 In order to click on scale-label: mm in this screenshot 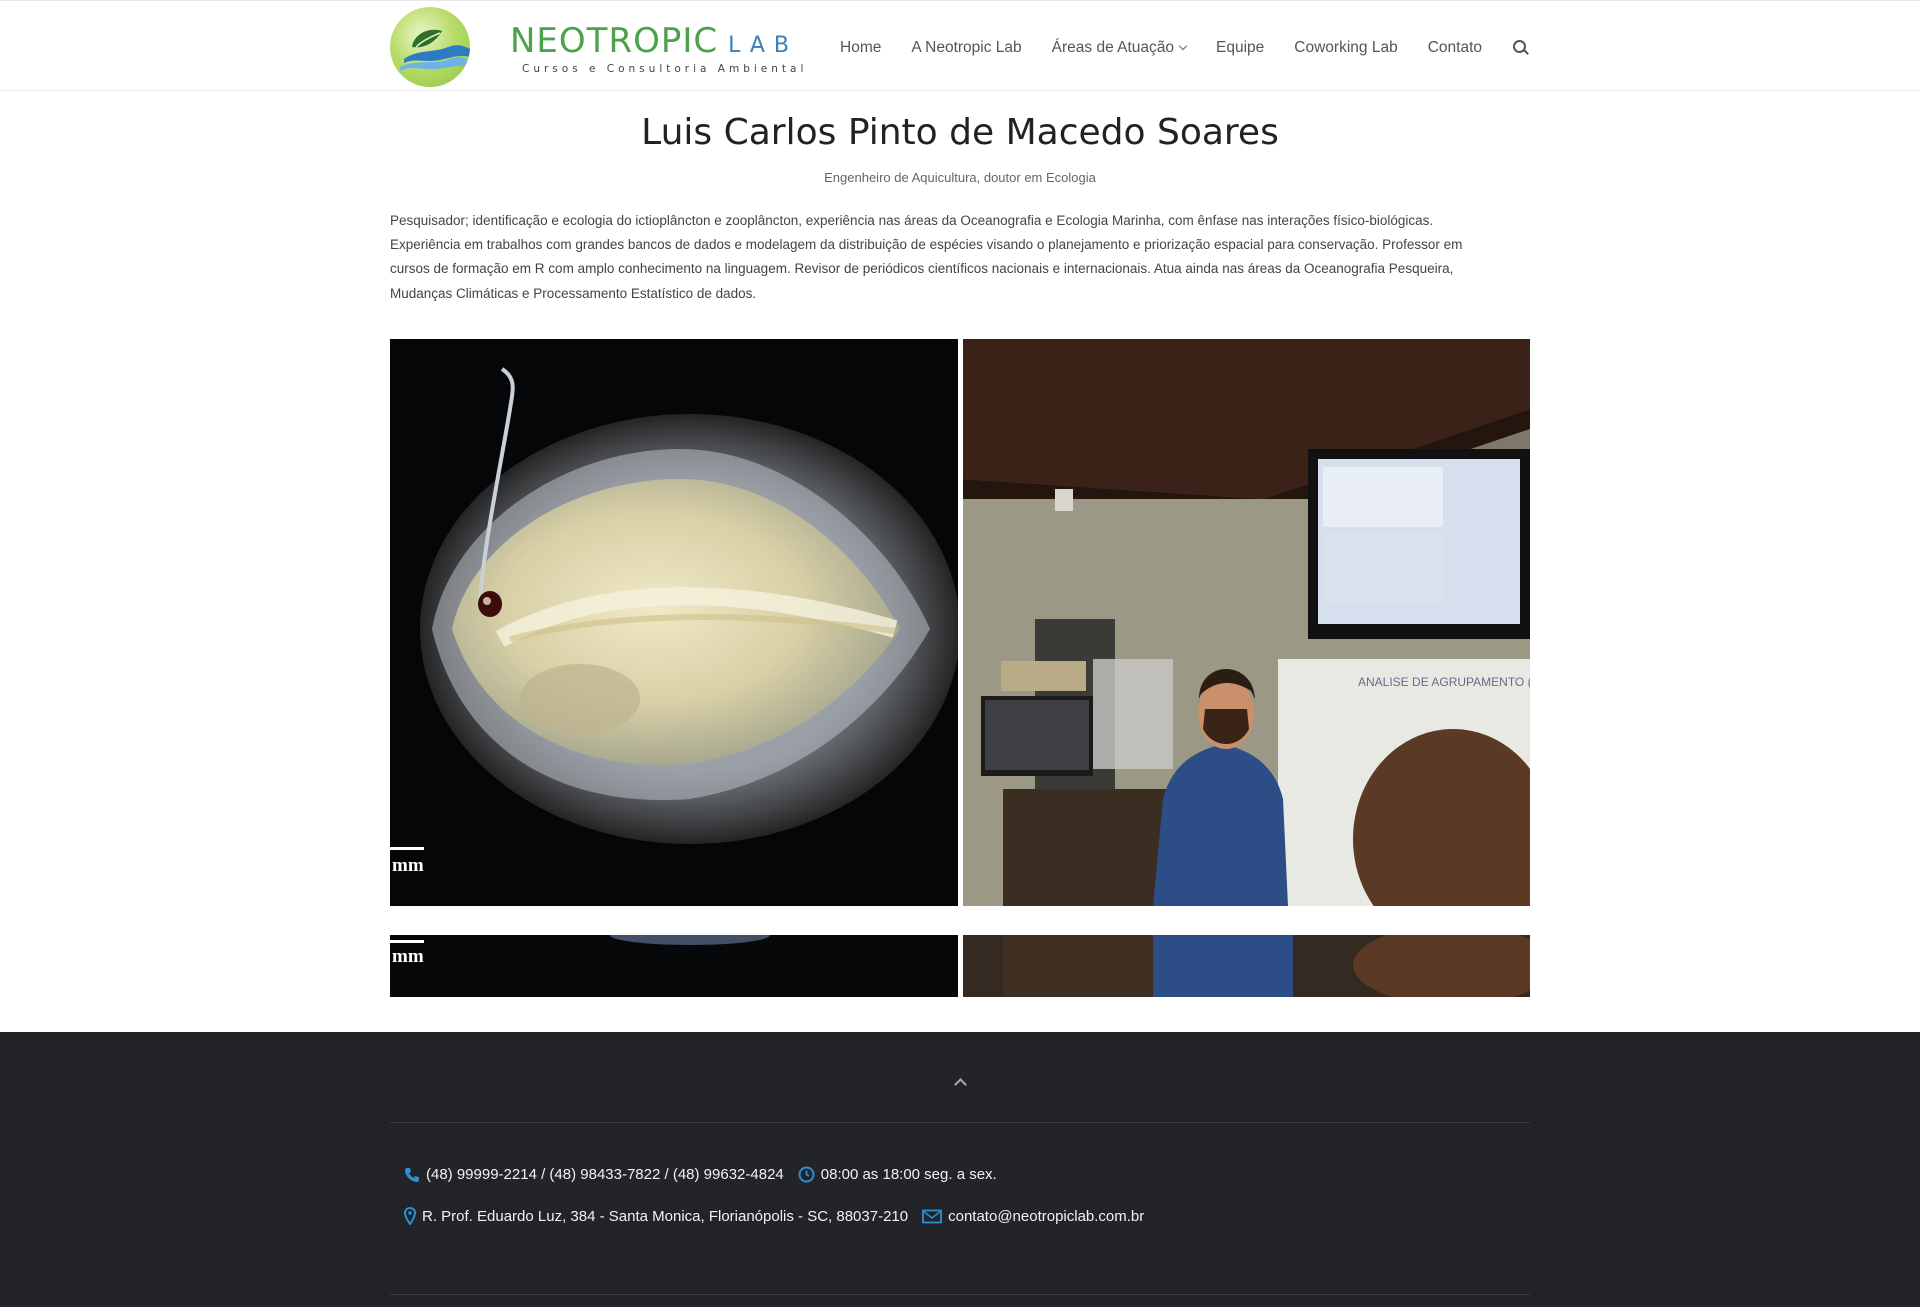, I will do `click(408, 865)`.